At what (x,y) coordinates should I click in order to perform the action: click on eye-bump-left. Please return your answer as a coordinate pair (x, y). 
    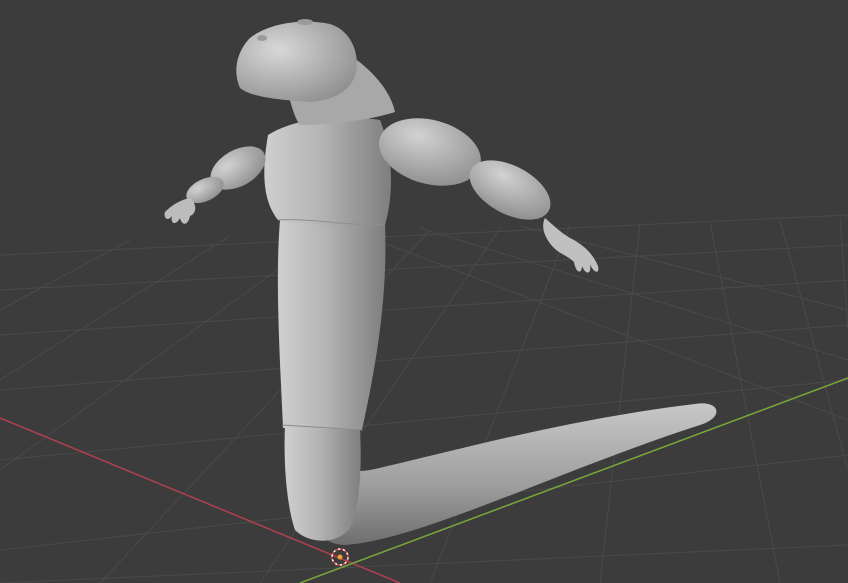
    Looking at the image, I should click on (262, 38).